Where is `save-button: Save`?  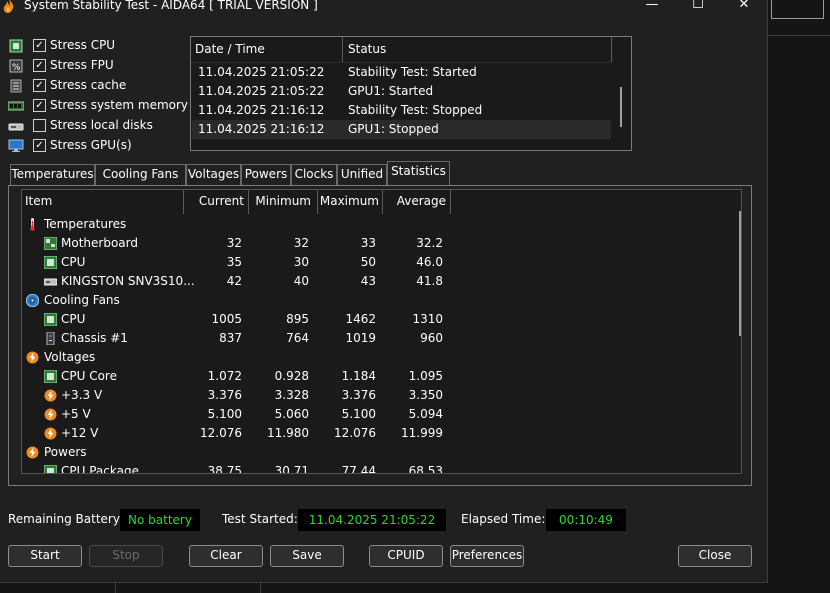 save-button: Save is located at coordinates (307, 556).